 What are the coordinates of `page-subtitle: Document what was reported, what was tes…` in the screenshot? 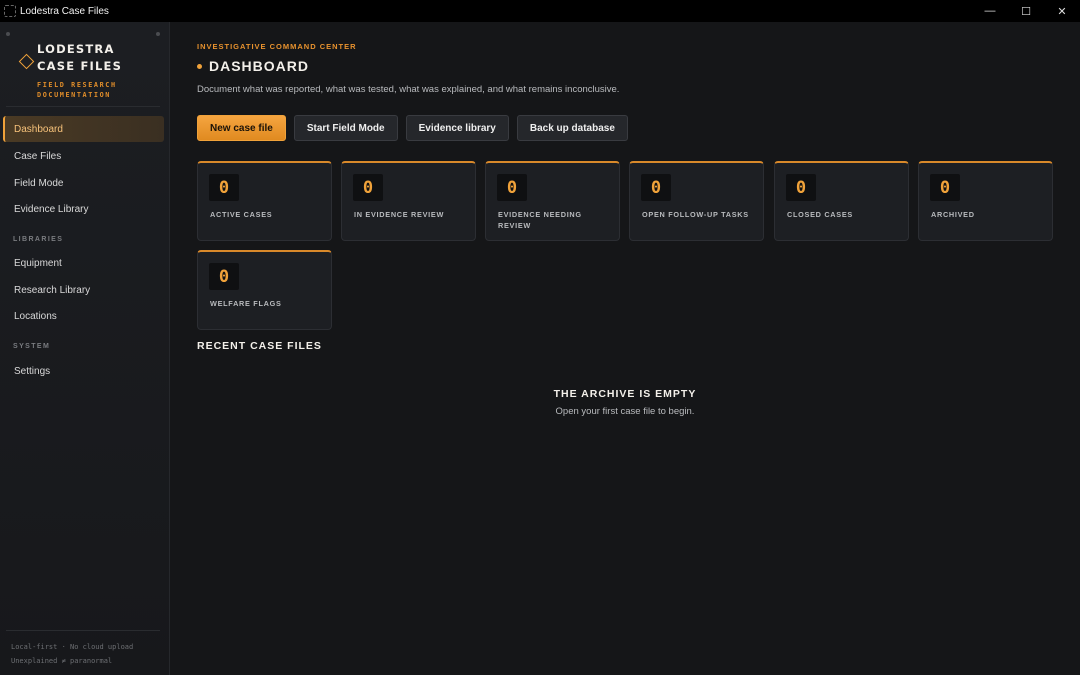 It's located at (408, 89).